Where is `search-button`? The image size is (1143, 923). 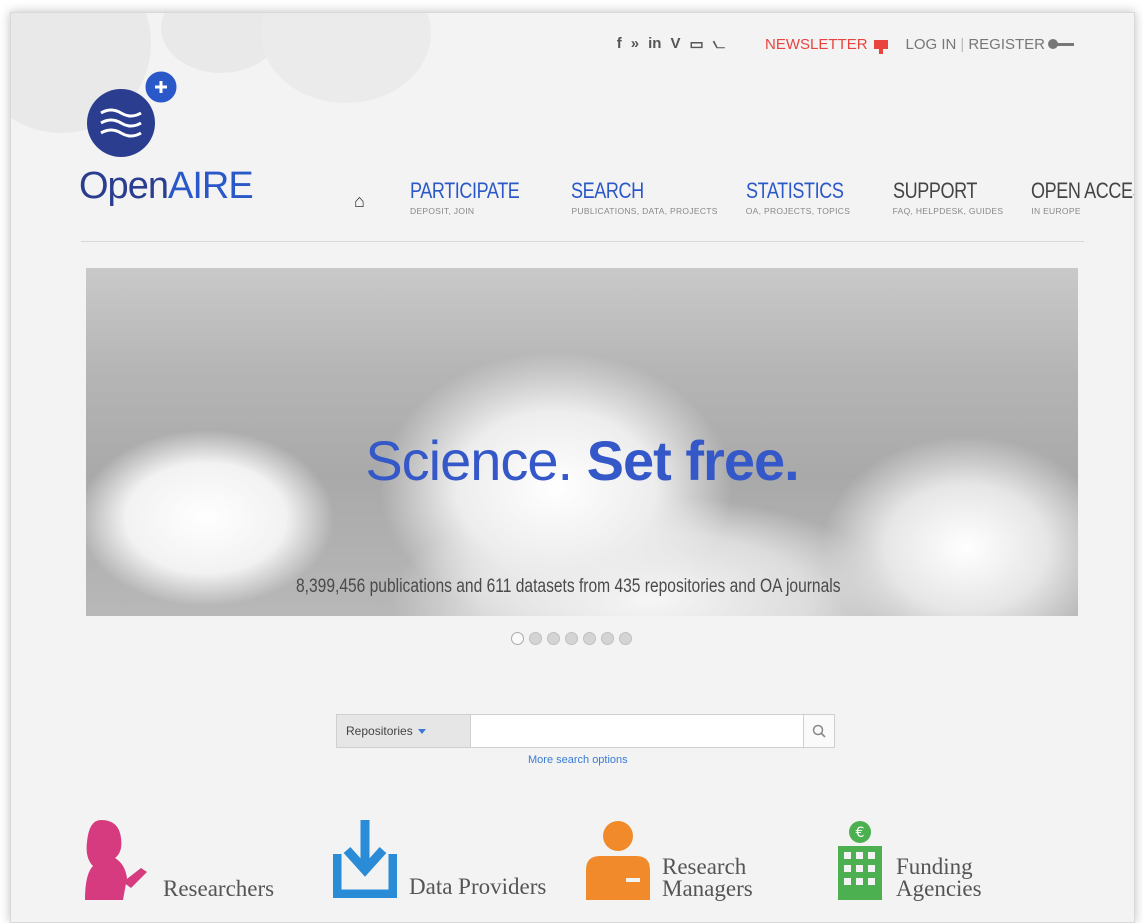 search-button is located at coordinates (818, 731).